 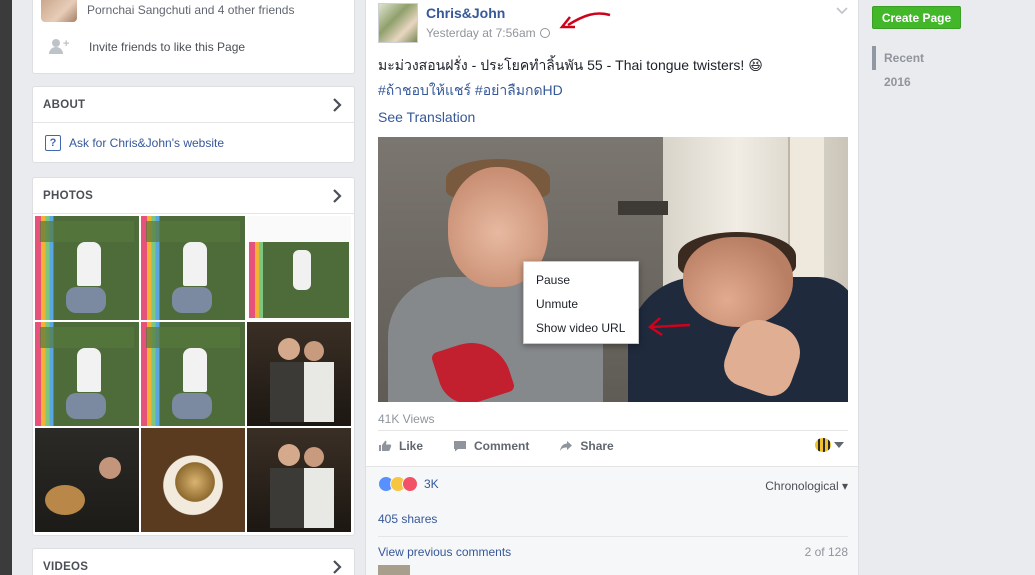 What do you see at coordinates (66, 567) in the screenshot?
I see `videos-title: VIDEOS` at bounding box center [66, 567].